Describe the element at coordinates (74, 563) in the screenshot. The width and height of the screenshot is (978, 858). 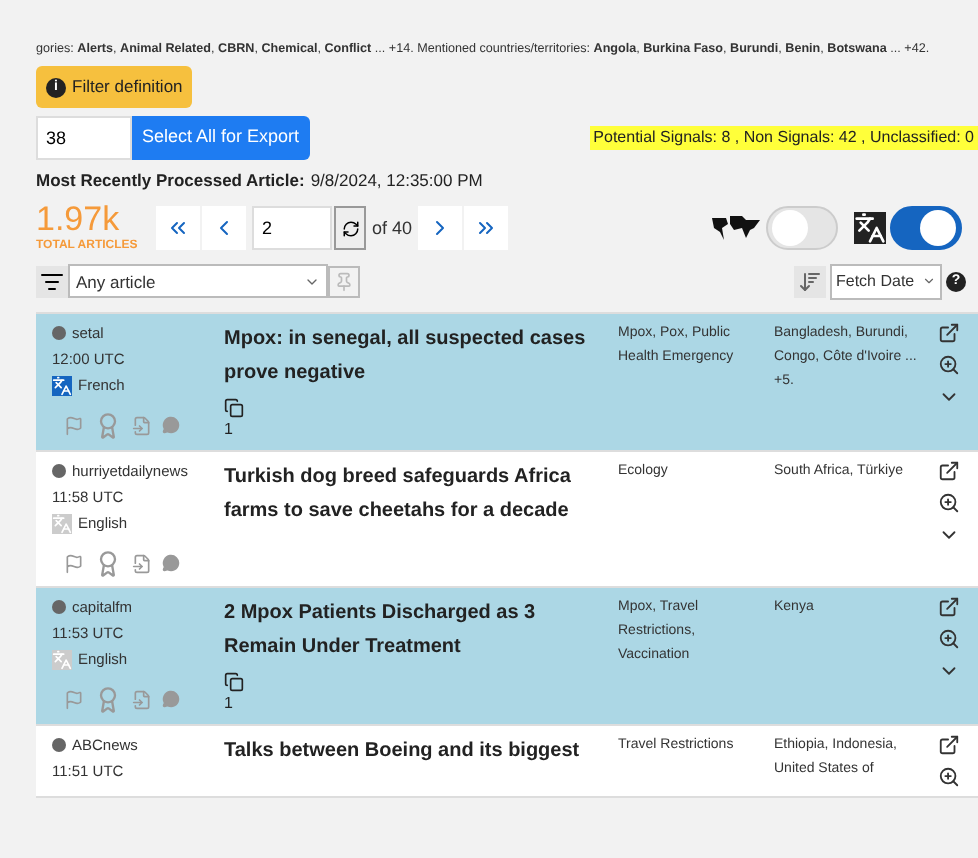
I see `flag-icon` at that location.